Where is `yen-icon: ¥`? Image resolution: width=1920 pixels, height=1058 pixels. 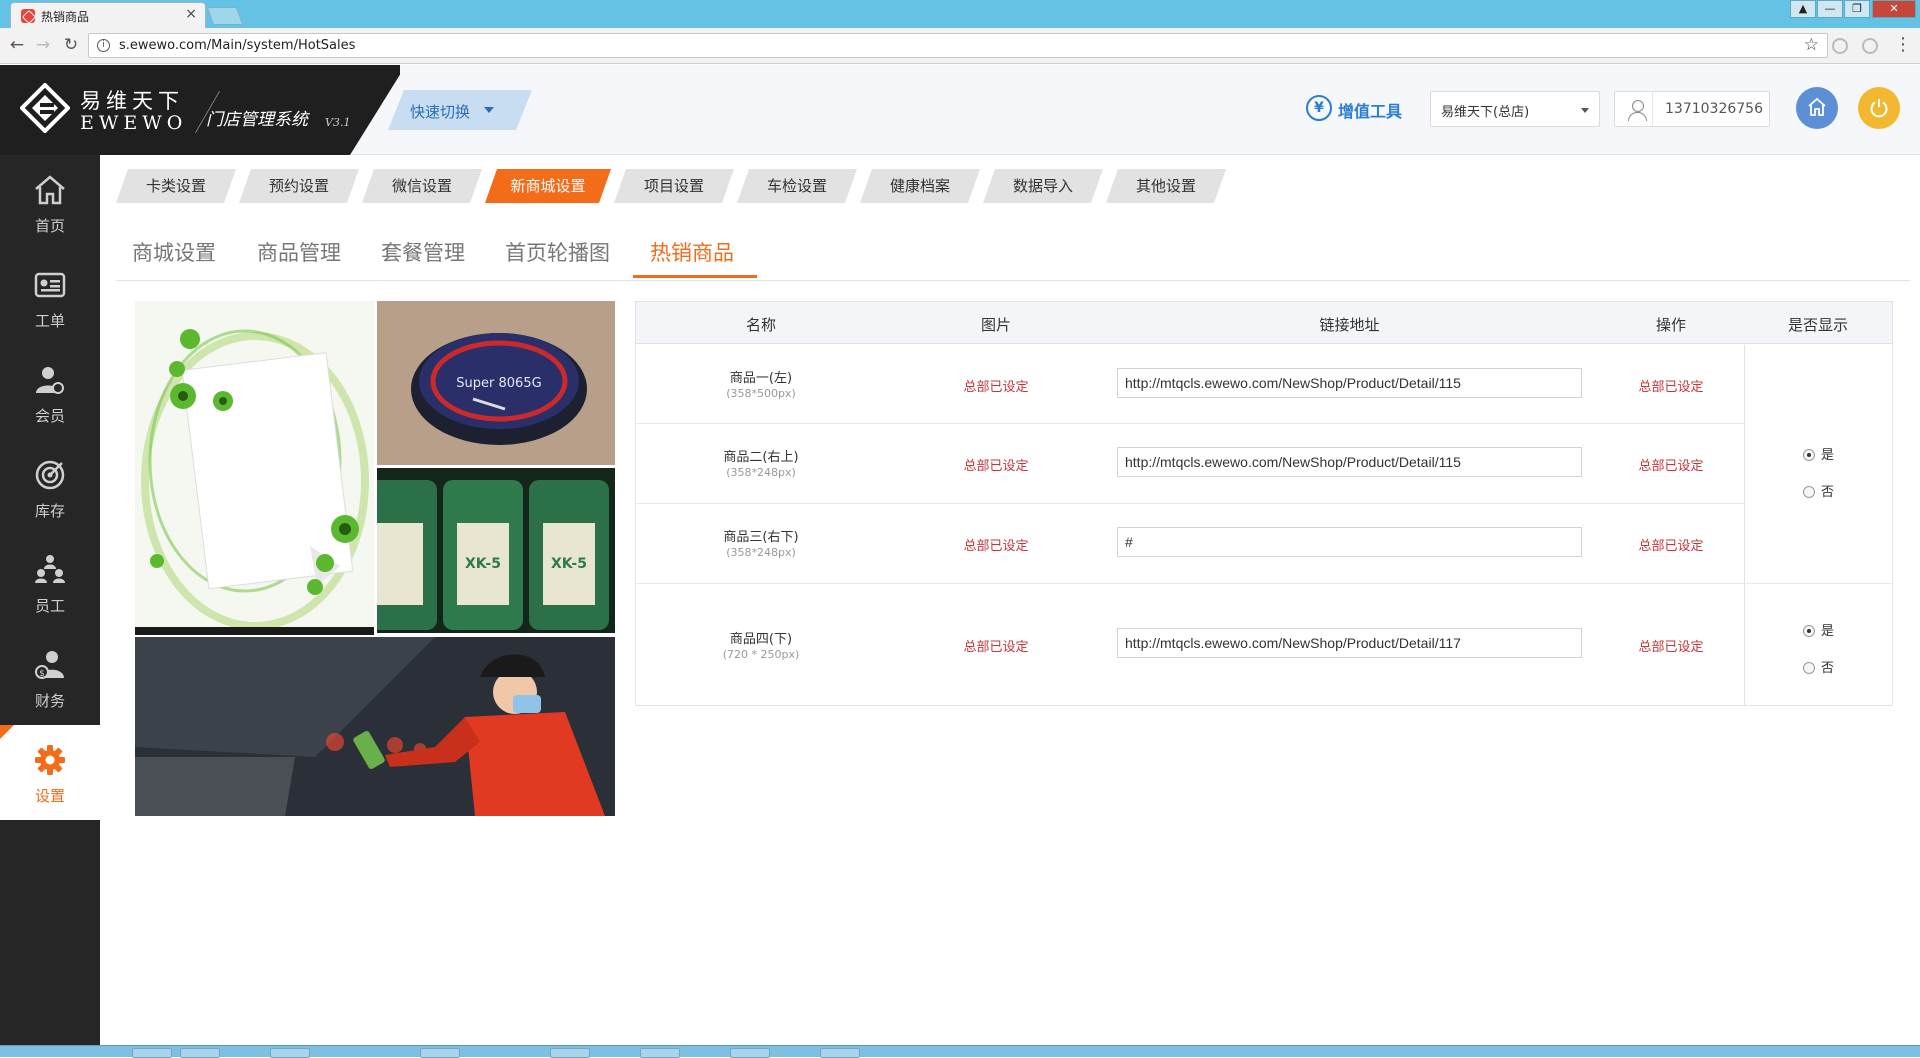
yen-icon: ¥ is located at coordinates (1319, 108).